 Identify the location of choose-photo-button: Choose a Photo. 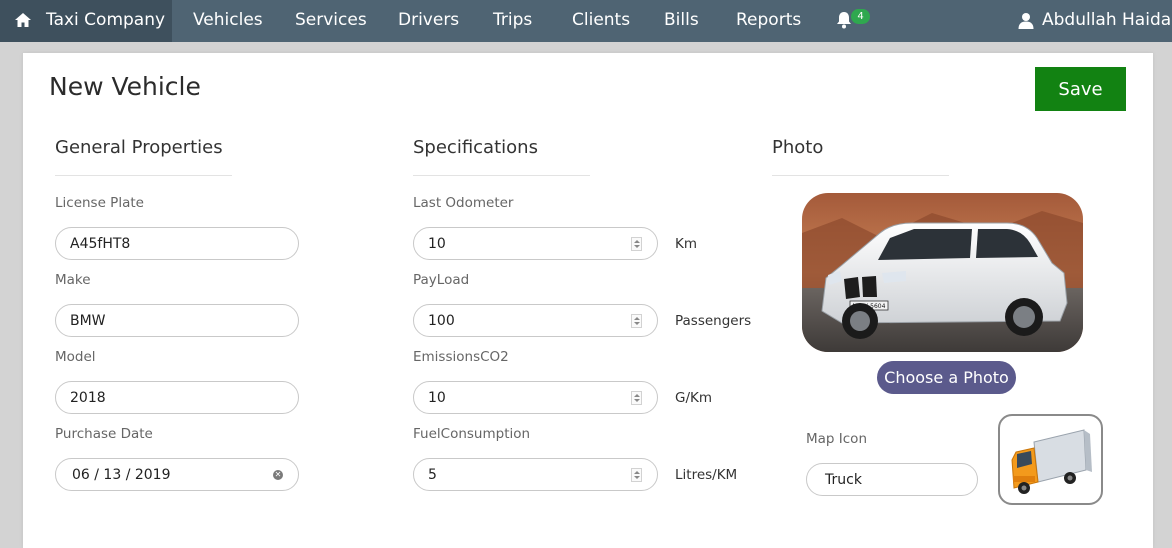
(946, 377).